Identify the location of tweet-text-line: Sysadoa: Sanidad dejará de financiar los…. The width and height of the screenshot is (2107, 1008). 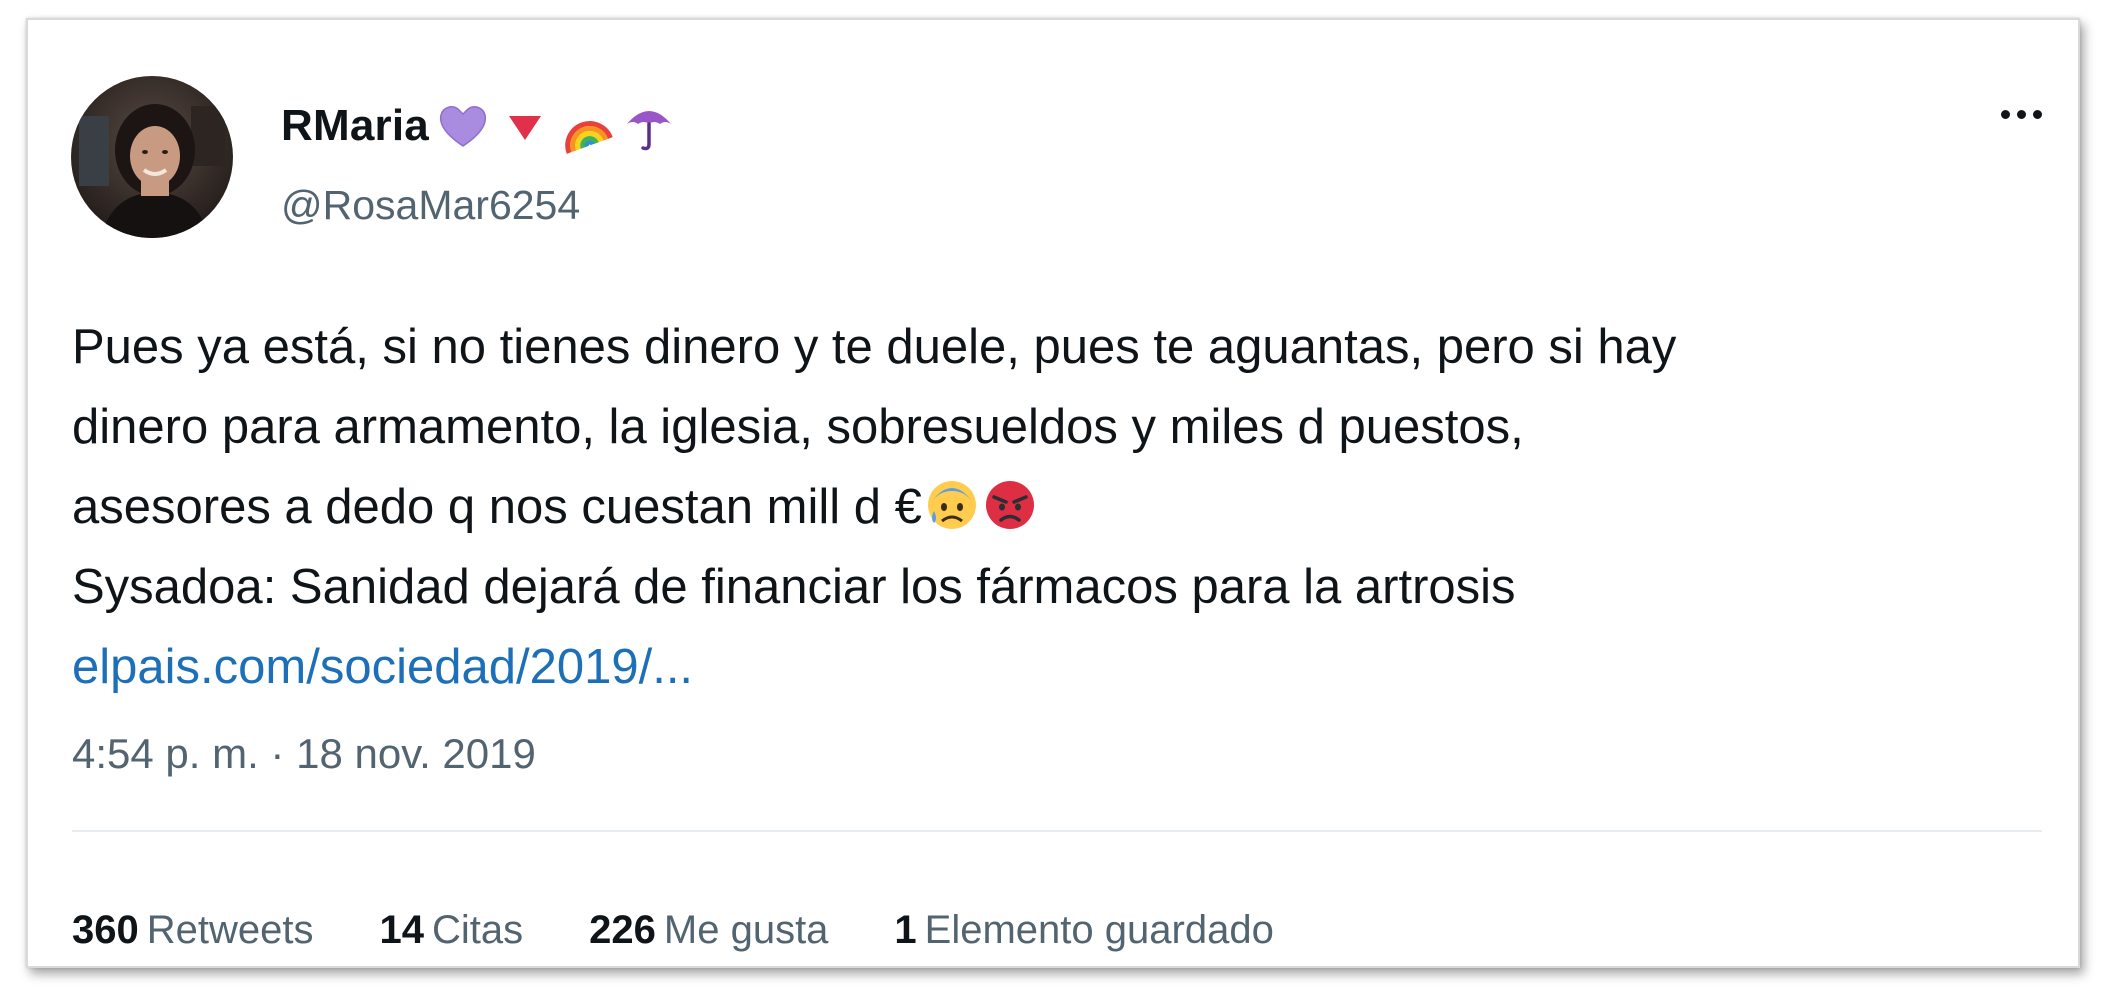
(794, 587).